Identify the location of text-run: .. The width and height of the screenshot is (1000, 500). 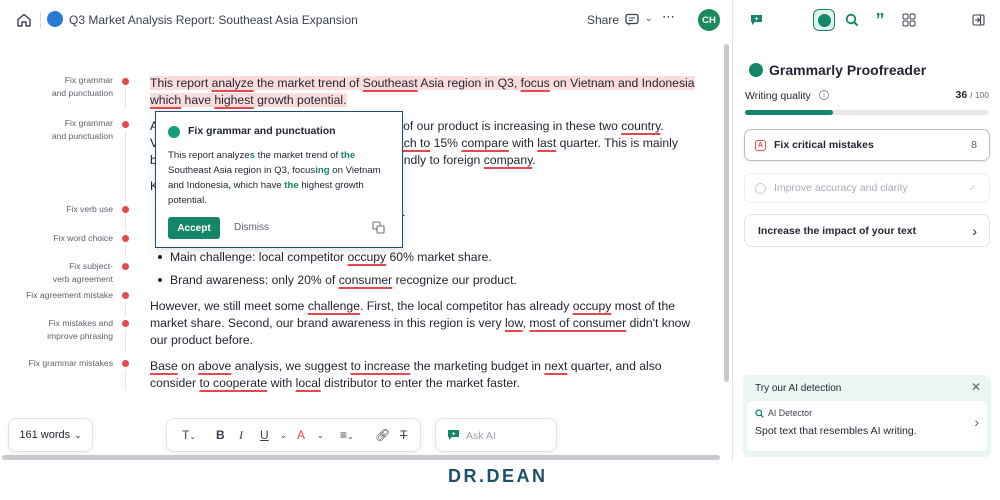
(662, 126).